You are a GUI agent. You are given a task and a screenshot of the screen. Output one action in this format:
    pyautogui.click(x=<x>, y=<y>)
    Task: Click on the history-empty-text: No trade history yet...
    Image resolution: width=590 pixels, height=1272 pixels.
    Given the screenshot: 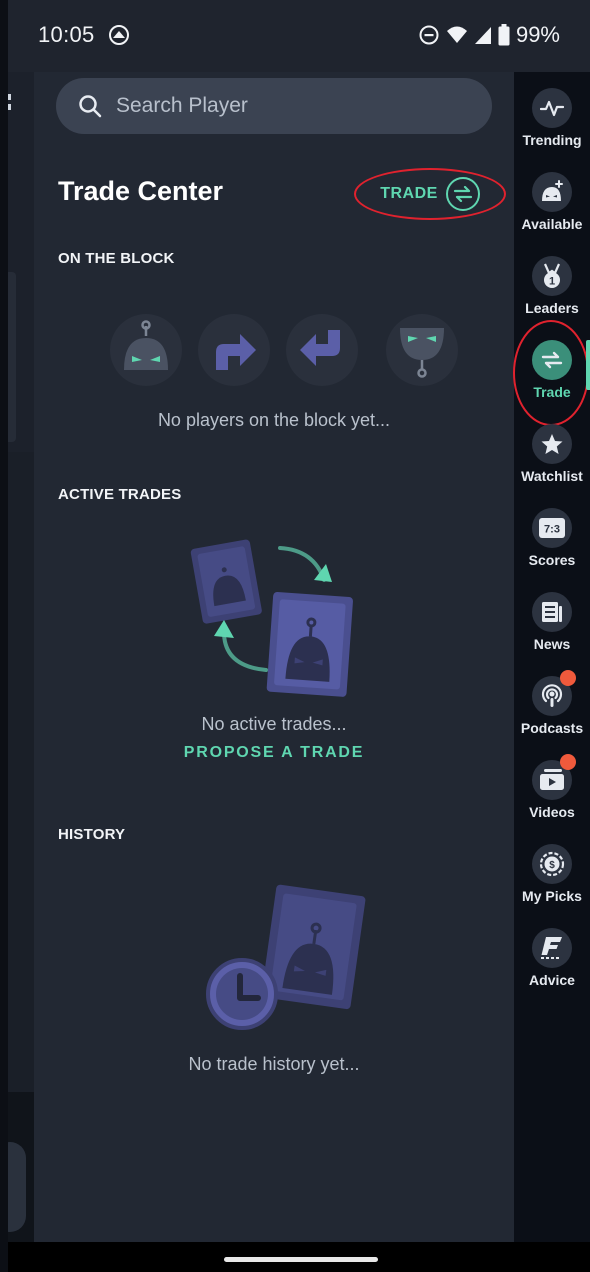 What is the action you would take?
    pyautogui.click(x=274, y=1064)
    